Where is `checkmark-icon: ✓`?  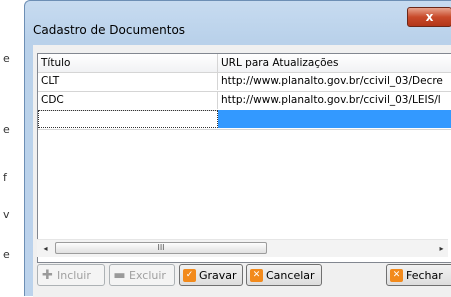 checkmark-icon: ✓ is located at coordinates (189, 275).